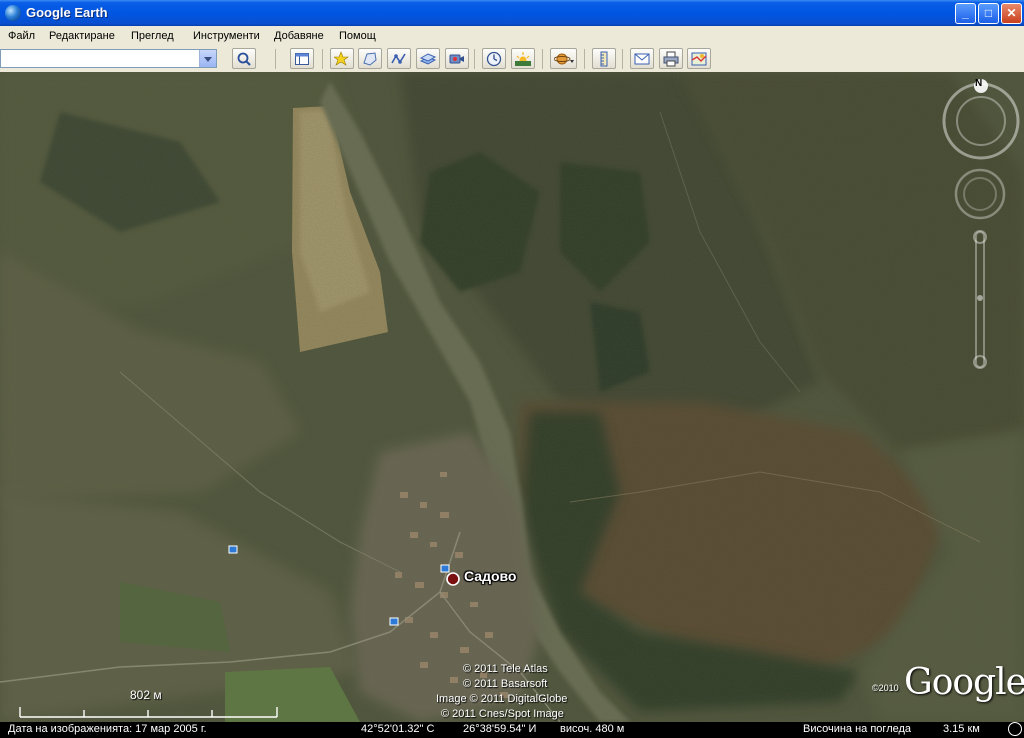 The image size is (1024, 738). Describe the element at coordinates (505, 684) in the screenshot. I see `copyright-line: © 2011 Basarsoft` at that location.